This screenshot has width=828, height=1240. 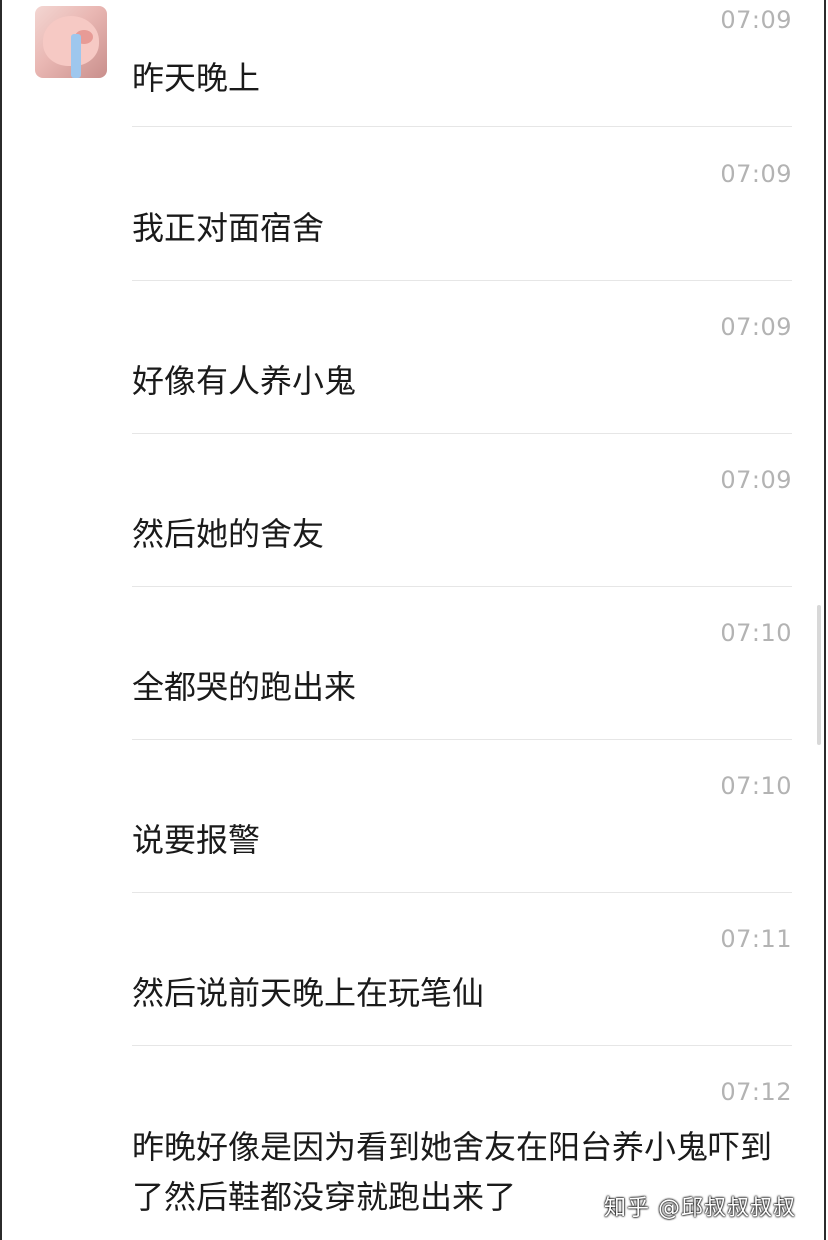 What do you see at coordinates (462, 679) in the screenshot?
I see `message-item: 07:10 全都哭的跑出来` at bounding box center [462, 679].